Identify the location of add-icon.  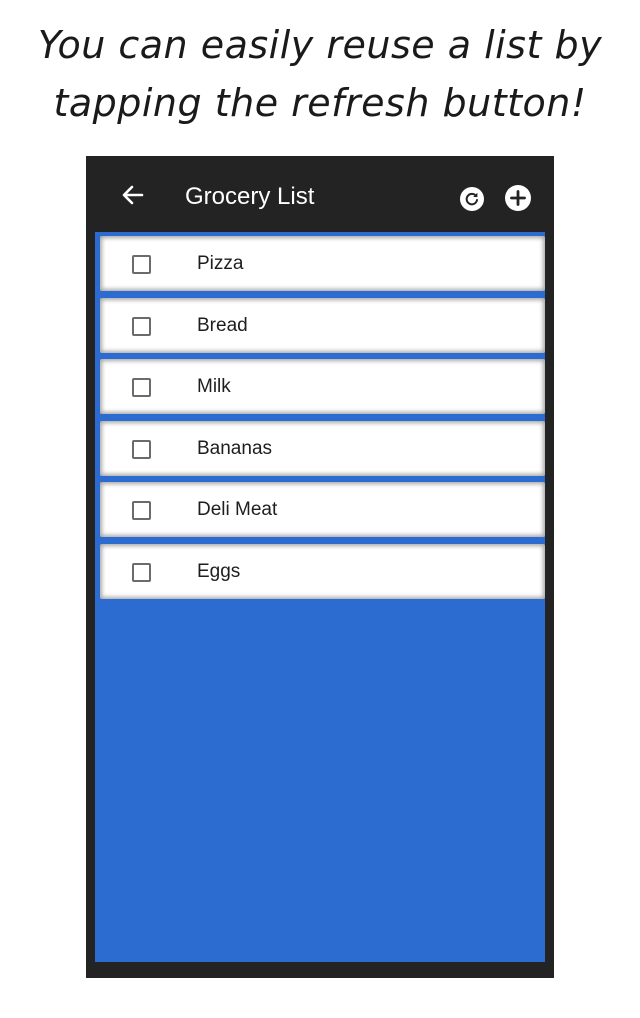
(518, 198).